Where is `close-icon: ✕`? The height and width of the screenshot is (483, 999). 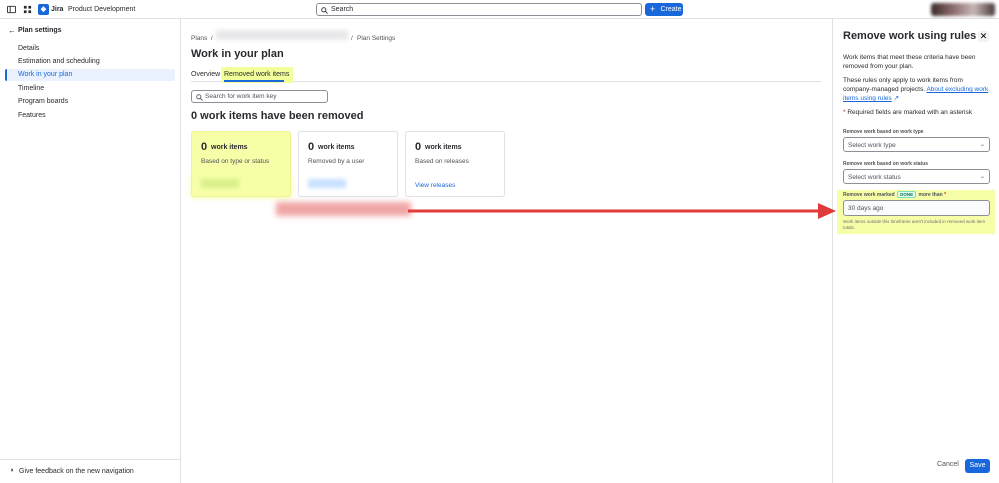 close-icon: ✕ is located at coordinates (983, 36).